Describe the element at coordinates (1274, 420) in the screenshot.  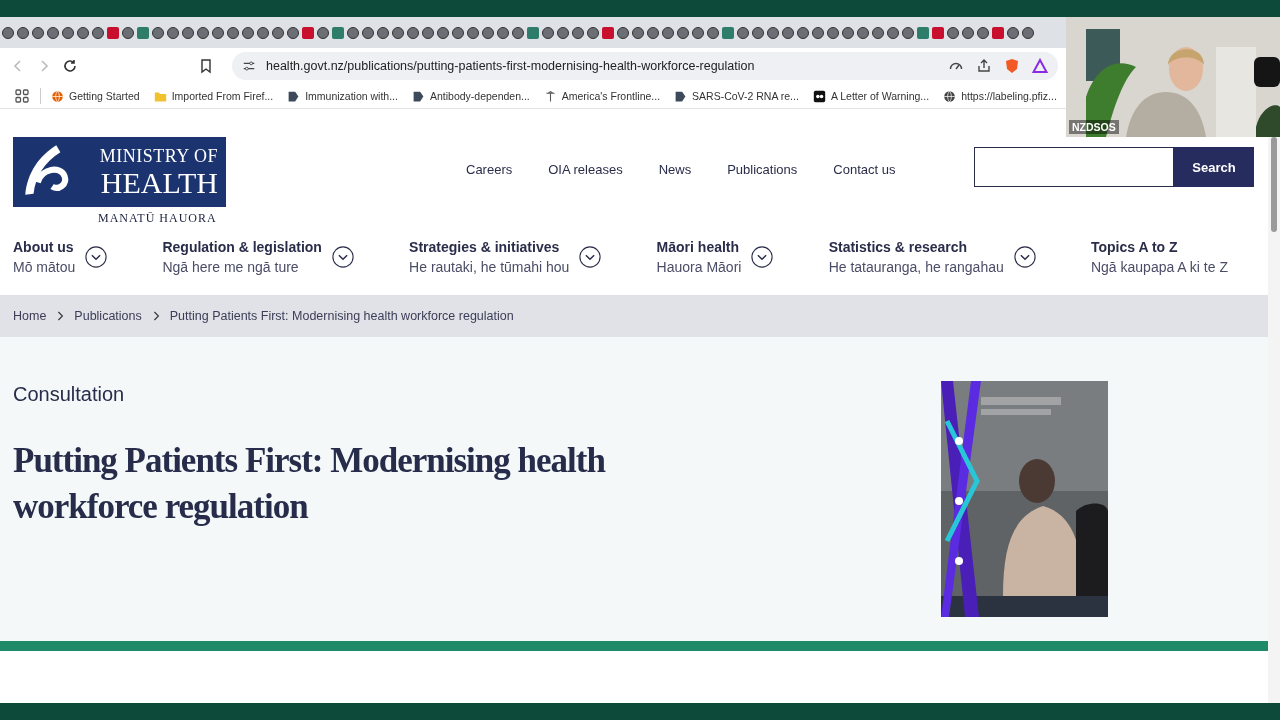
I see `scrollbar` at that location.